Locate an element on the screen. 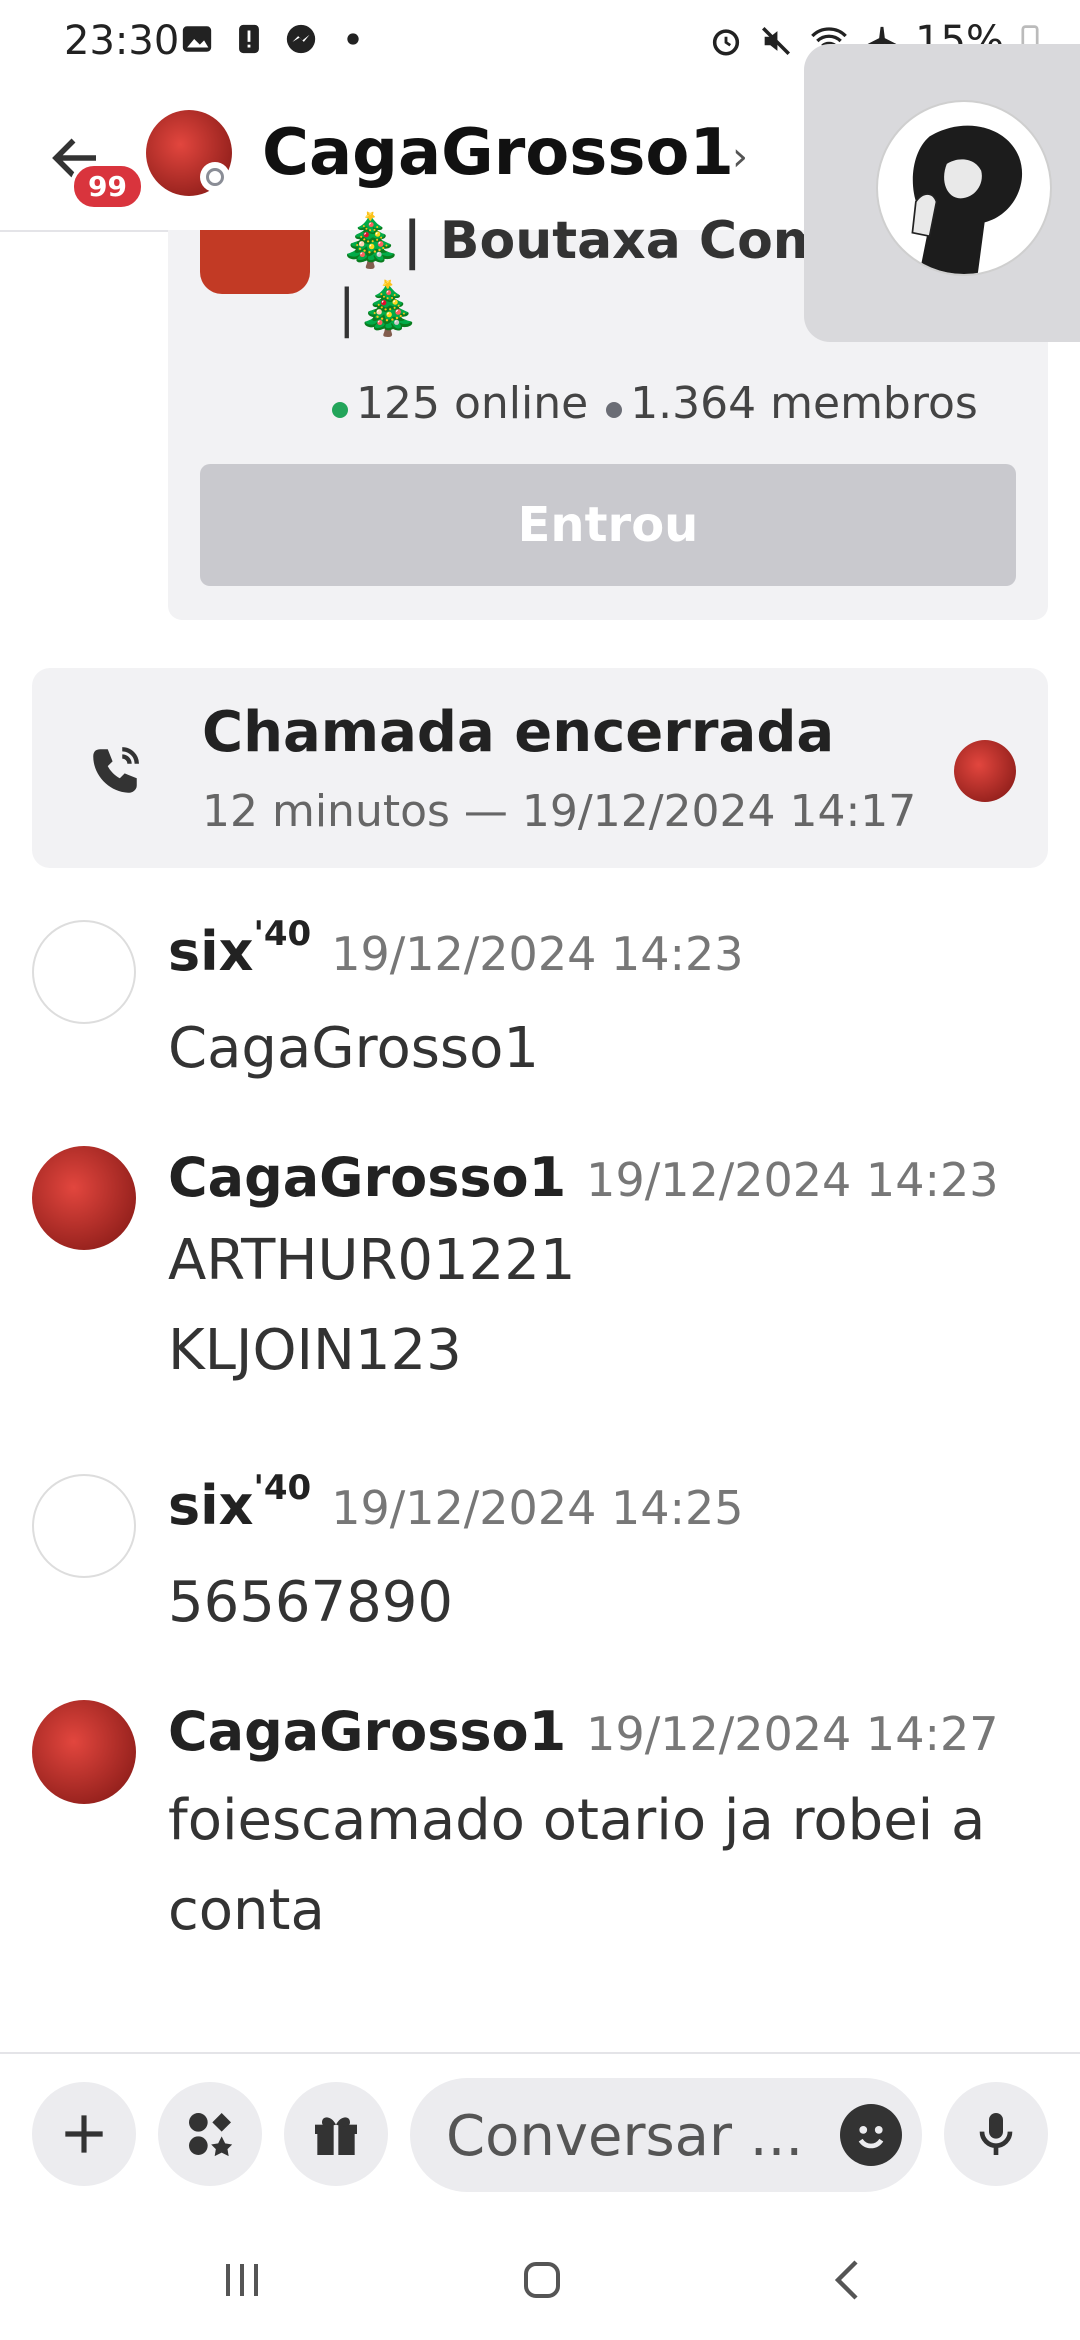 Image resolution: width=1080 pixels, height=2340 pixels. alarm-icon is located at coordinates (726, 42).